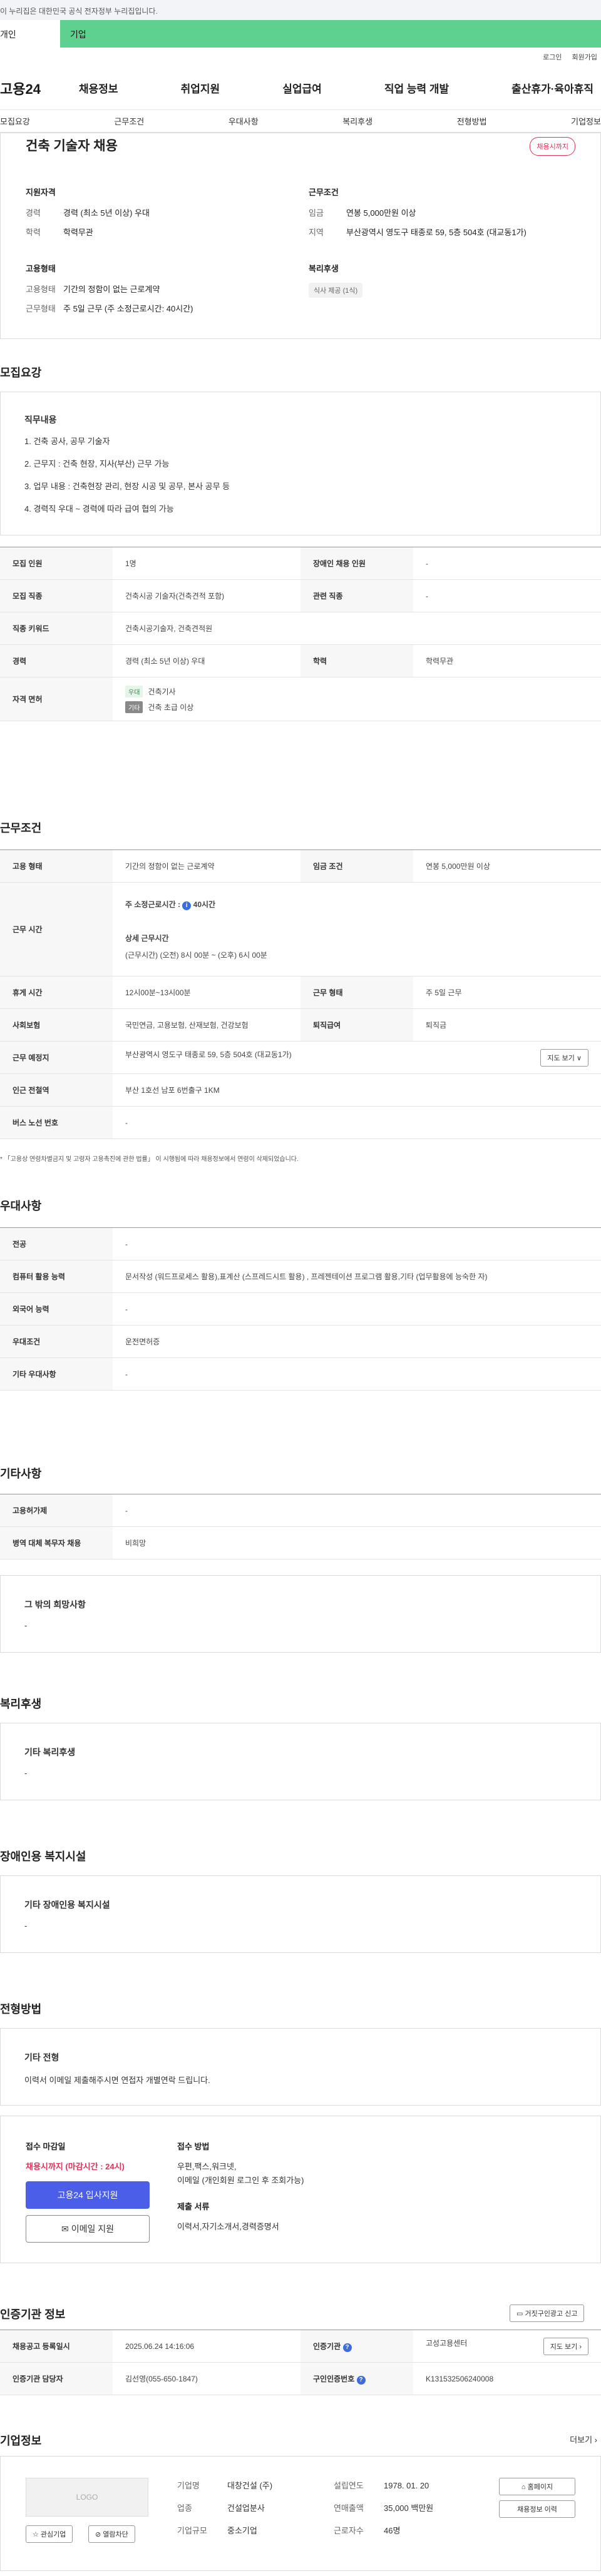 The height and width of the screenshot is (2576, 601). Describe the element at coordinates (330, 34) in the screenshot. I see `usertype-company: 기업` at that location.